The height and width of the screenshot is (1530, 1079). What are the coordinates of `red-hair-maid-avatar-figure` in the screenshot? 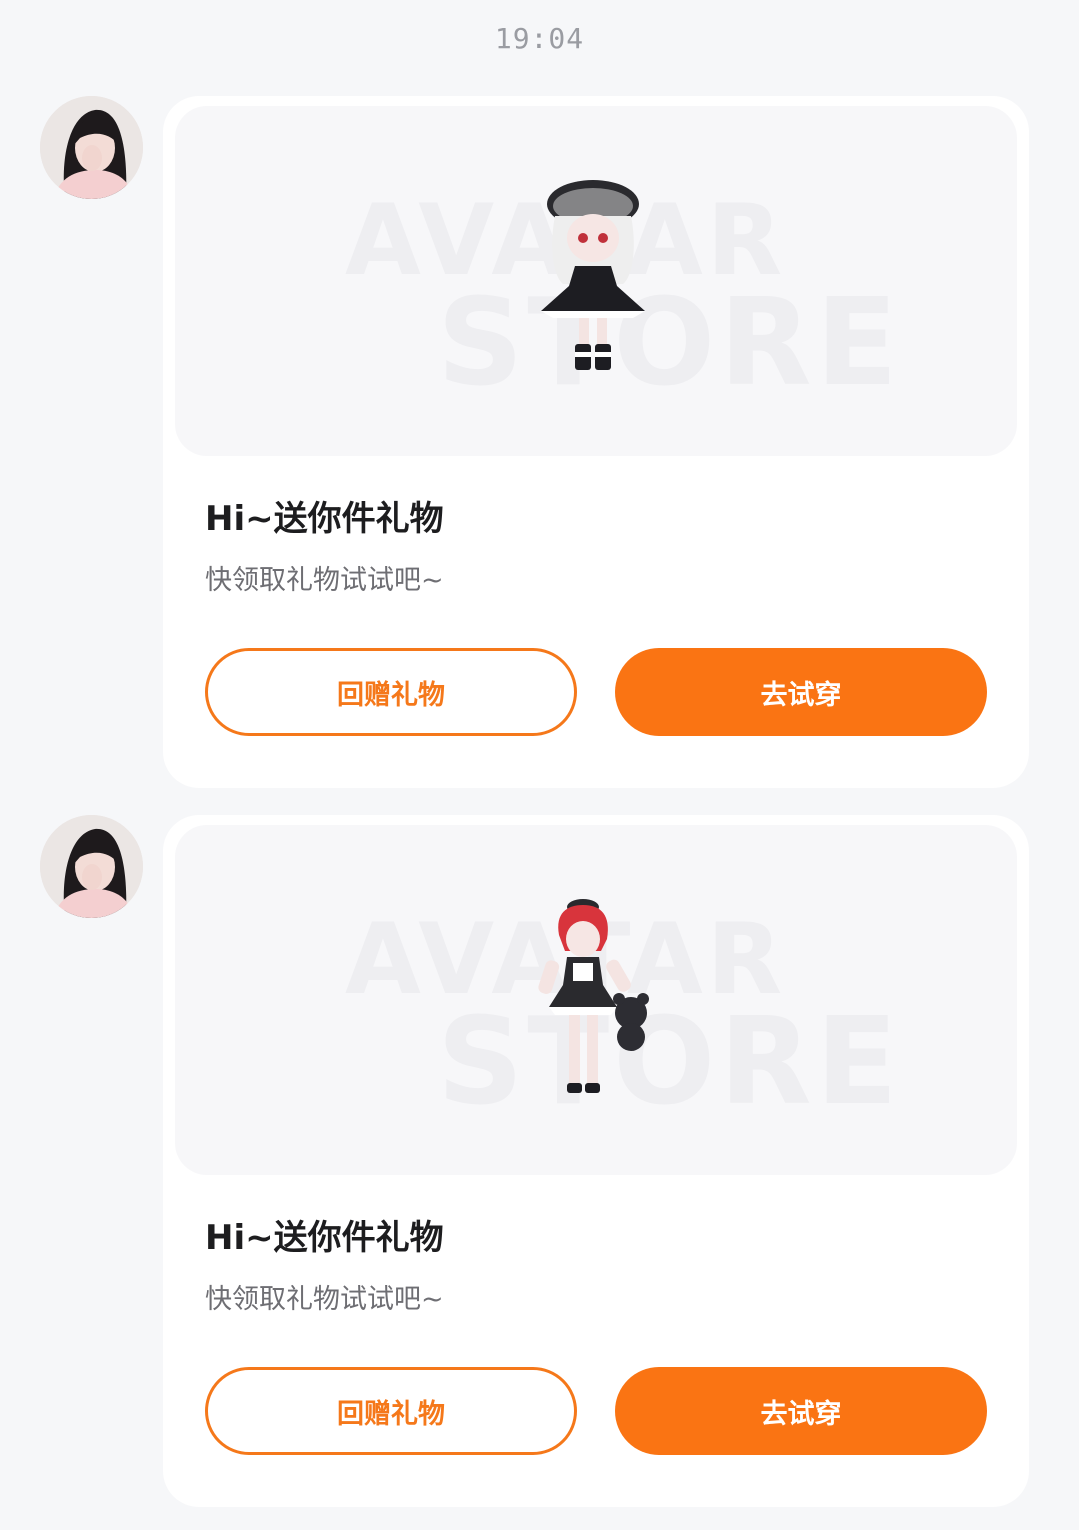 It's located at (593, 996).